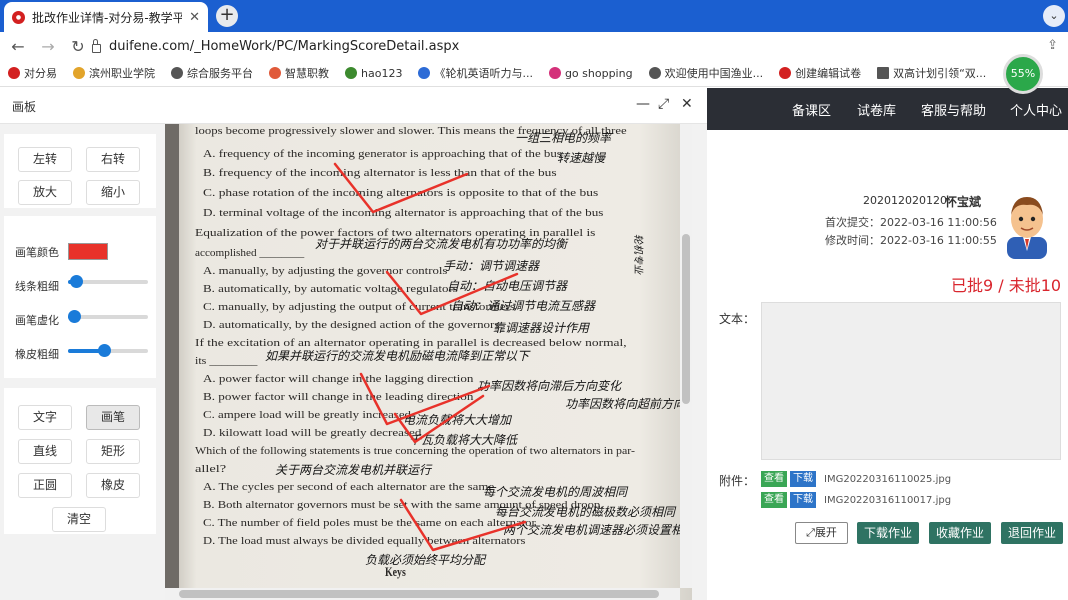 This screenshot has width=1068, height=600. Describe the element at coordinates (687, 104) in the screenshot. I see `close-icon: ✕` at that location.